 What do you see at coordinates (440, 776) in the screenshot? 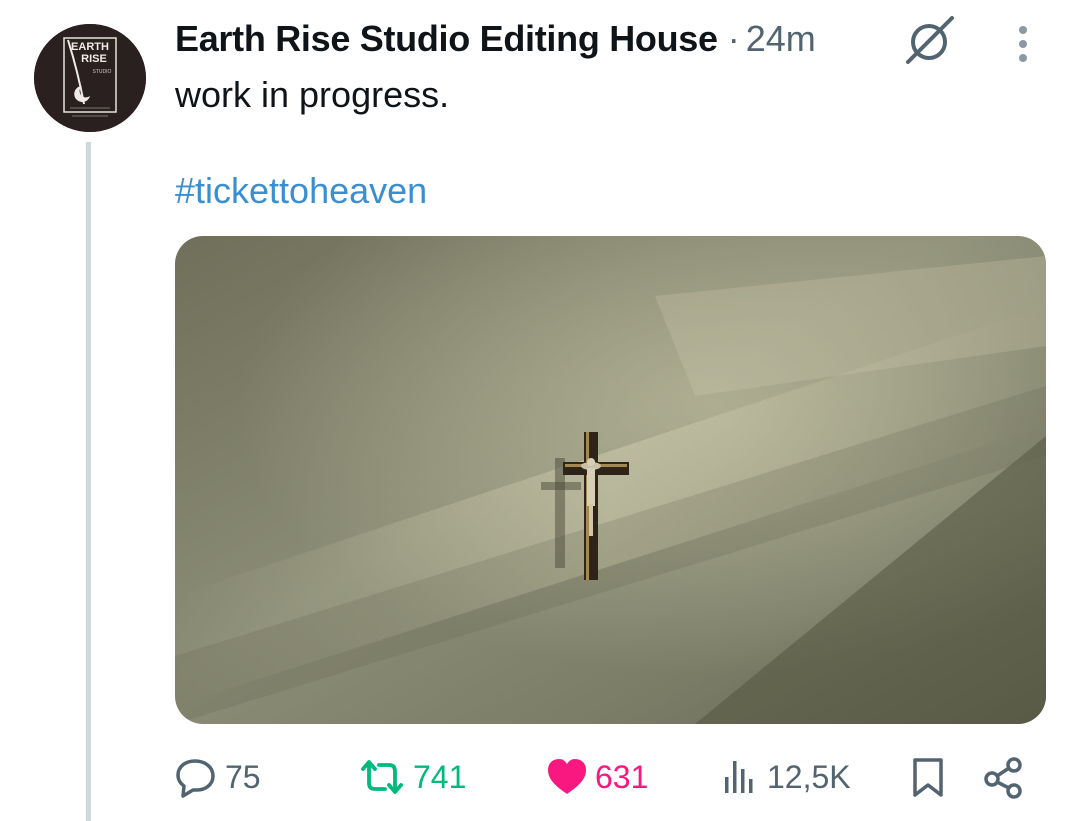
I see `retweet-count: 741` at bounding box center [440, 776].